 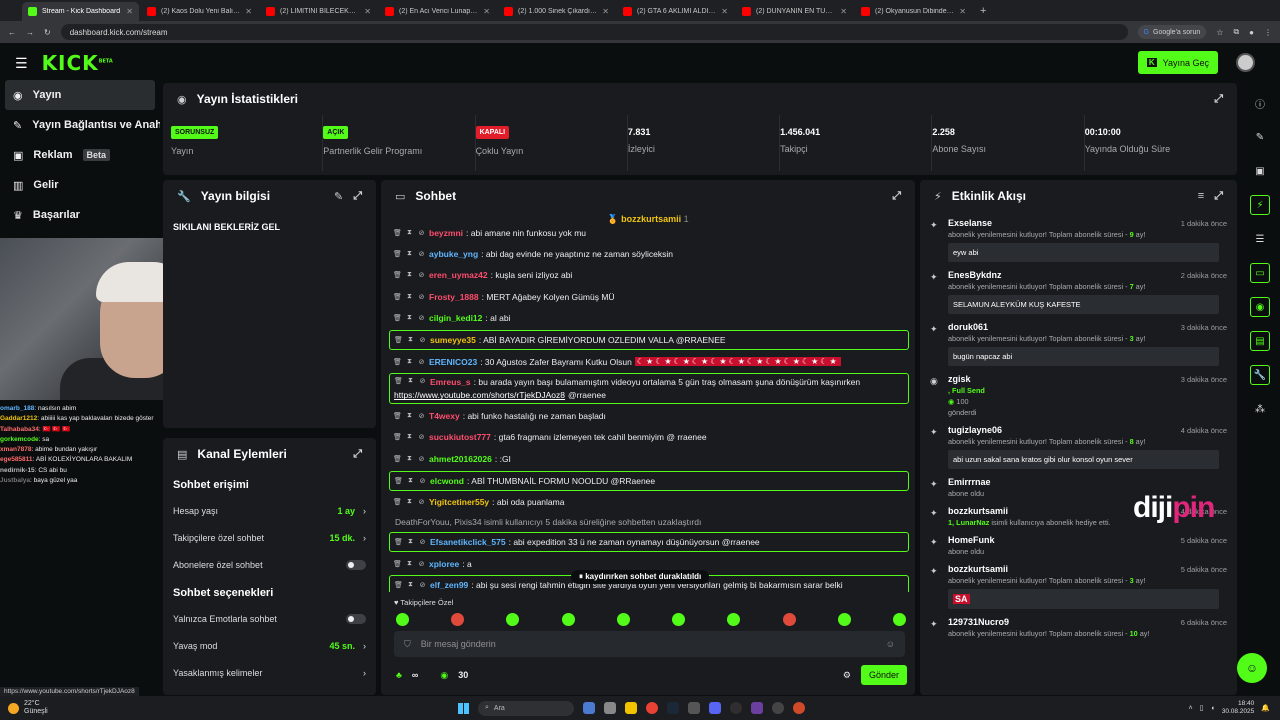 I want to click on save-icon: ▤, so click(x=1260, y=341).